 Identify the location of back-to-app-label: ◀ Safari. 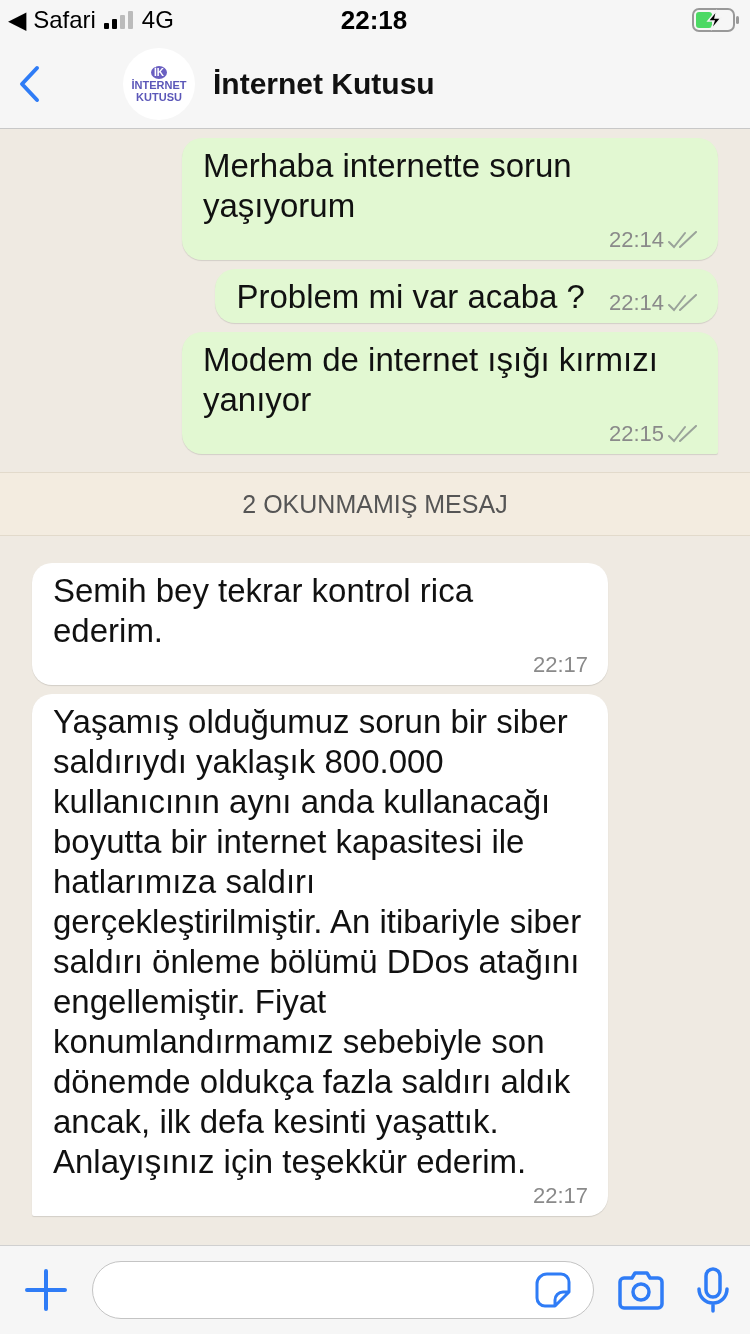
(52, 20).